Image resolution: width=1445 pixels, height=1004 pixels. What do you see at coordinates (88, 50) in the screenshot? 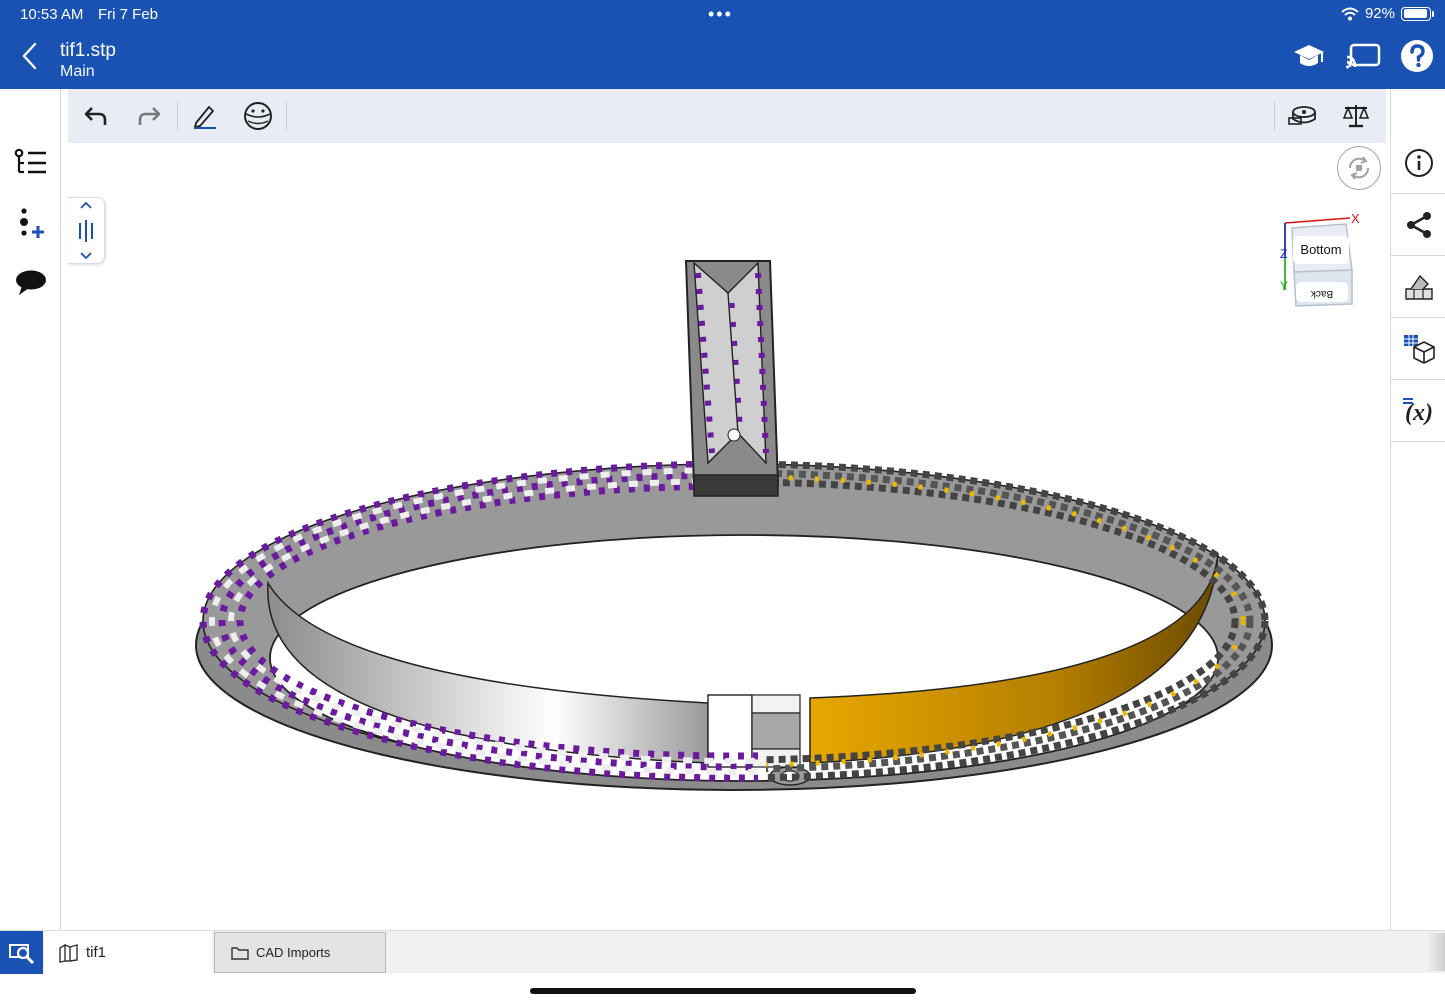
I see `document-title: tif1.stp` at bounding box center [88, 50].